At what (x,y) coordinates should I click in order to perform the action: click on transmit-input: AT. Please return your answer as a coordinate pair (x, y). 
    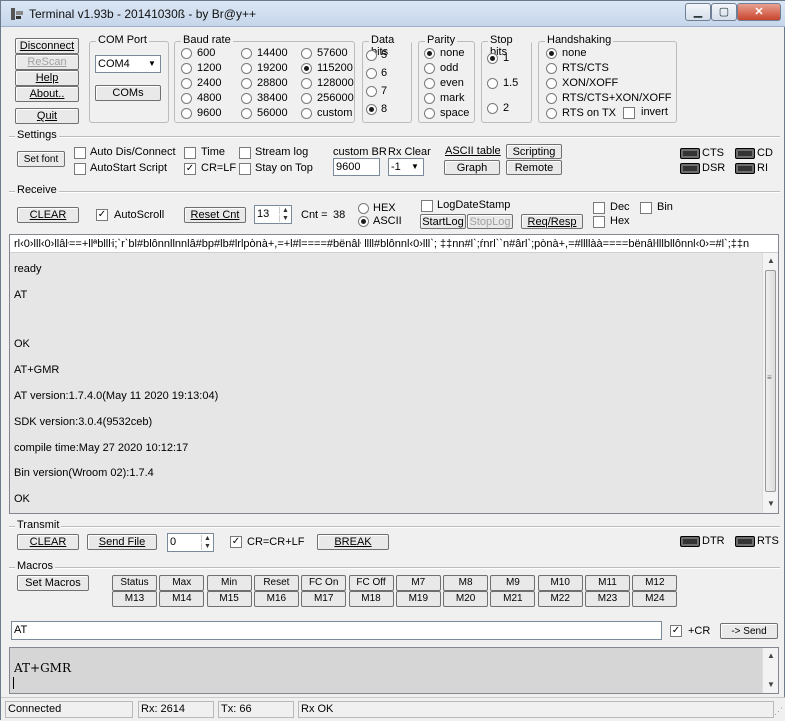
    Looking at the image, I should click on (336, 630).